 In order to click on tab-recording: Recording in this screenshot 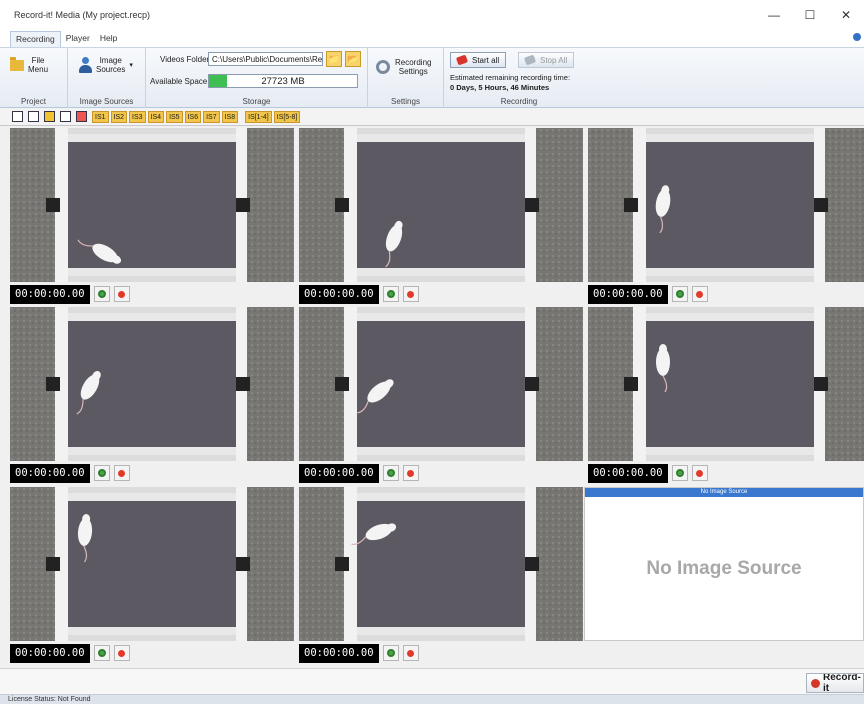, I will do `click(35, 39)`.